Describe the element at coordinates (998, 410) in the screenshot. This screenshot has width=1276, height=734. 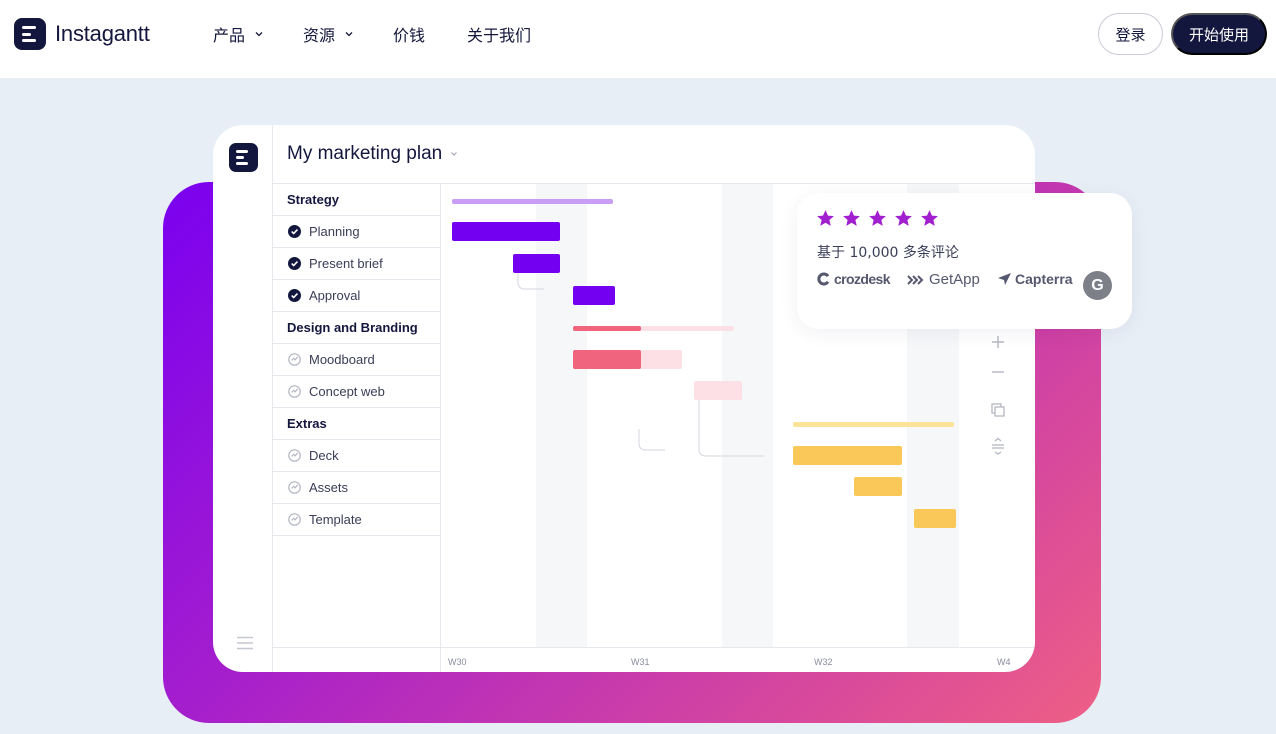
I see `duplicate-icon` at that location.